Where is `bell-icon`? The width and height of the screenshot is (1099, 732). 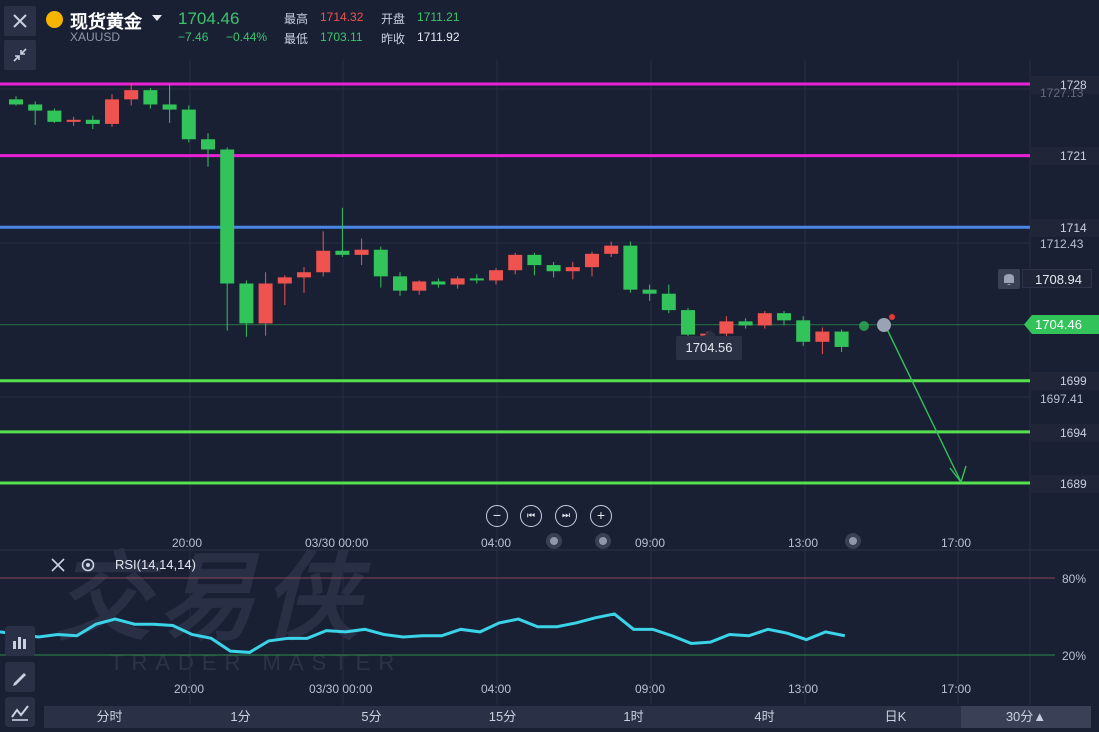
bell-icon is located at coordinates (1009, 279).